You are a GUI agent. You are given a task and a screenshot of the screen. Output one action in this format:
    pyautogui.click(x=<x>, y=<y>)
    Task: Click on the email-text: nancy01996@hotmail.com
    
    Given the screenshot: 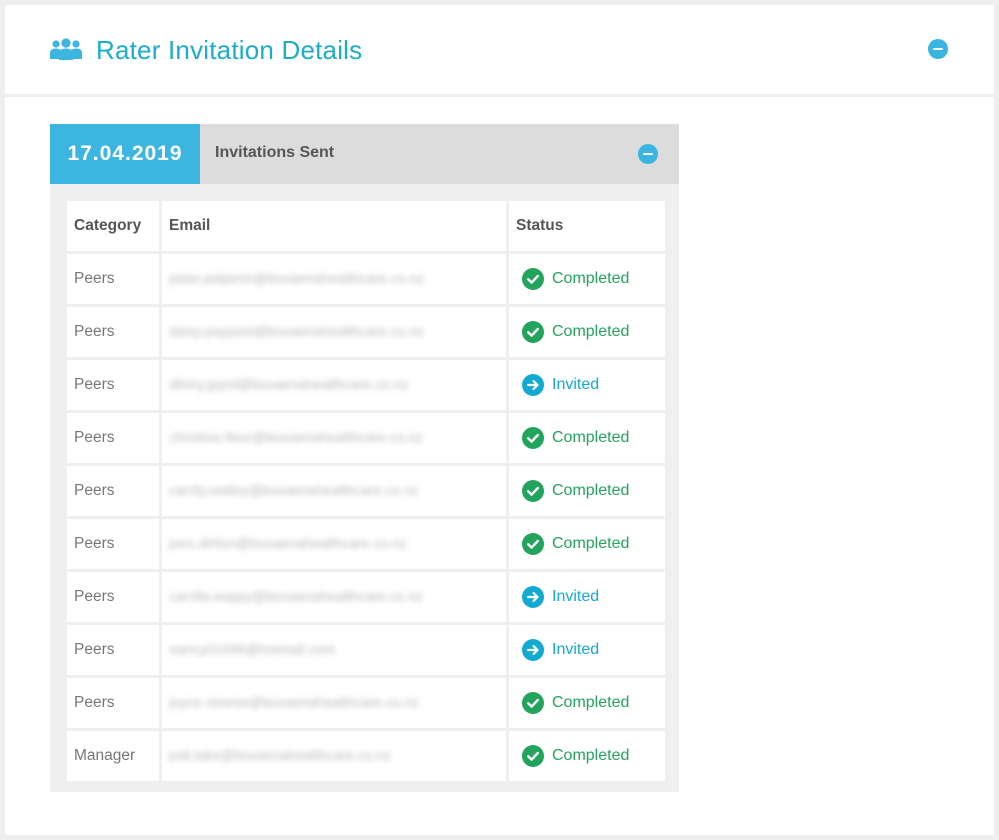 What is the action you would take?
    pyautogui.click(x=252, y=649)
    